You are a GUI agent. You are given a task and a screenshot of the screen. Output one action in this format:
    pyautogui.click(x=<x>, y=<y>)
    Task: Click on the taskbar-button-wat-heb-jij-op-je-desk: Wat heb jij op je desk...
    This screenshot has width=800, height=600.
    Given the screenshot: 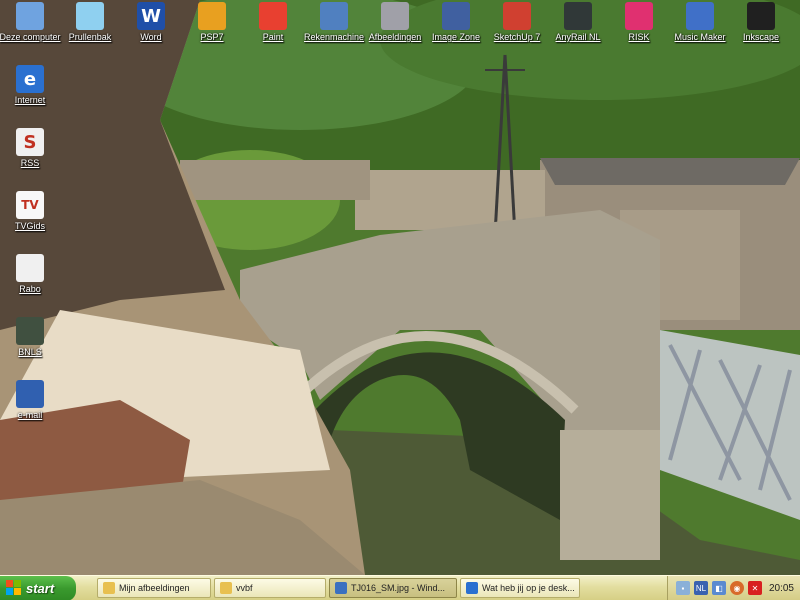 What is the action you would take?
    pyautogui.click(x=520, y=588)
    